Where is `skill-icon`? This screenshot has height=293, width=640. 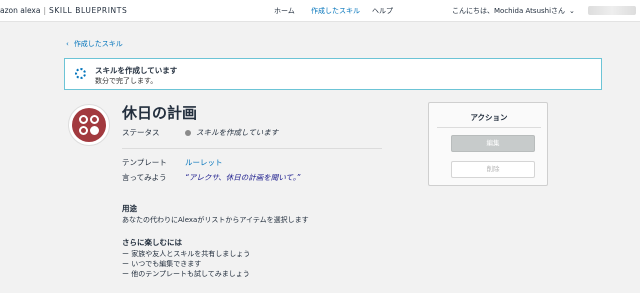
skill-icon is located at coordinates (89, 125).